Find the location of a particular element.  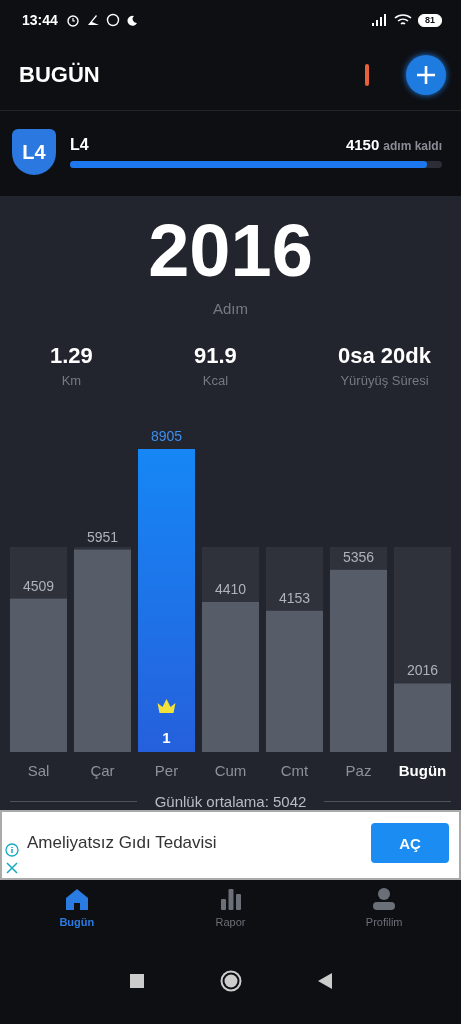

bar-value: 5356 is located at coordinates (358, 556).